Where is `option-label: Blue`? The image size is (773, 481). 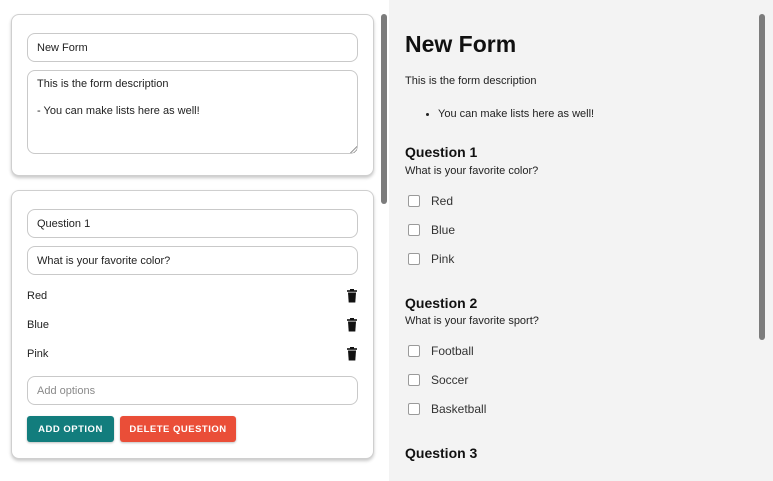 option-label: Blue is located at coordinates (38, 325).